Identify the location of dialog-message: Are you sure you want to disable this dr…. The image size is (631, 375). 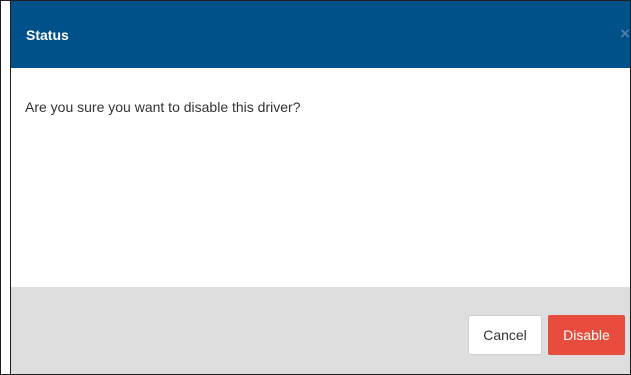
(163, 107).